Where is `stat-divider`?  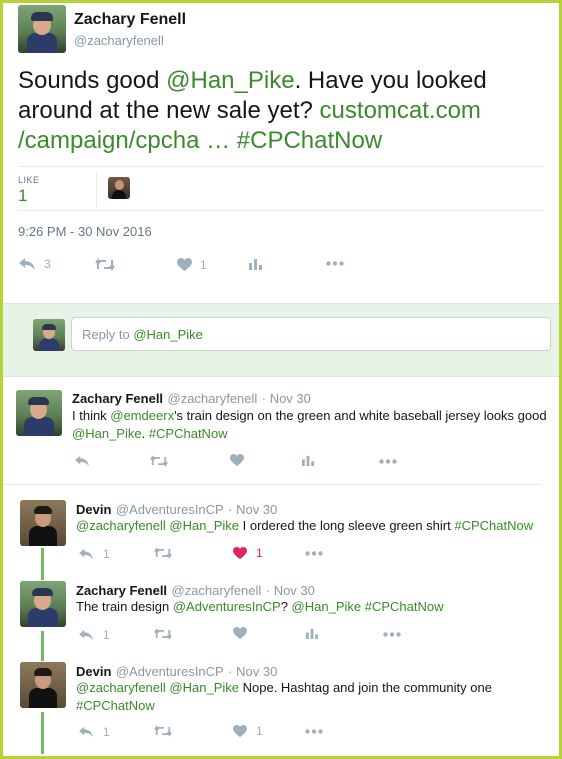 stat-divider is located at coordinates (96, 190).